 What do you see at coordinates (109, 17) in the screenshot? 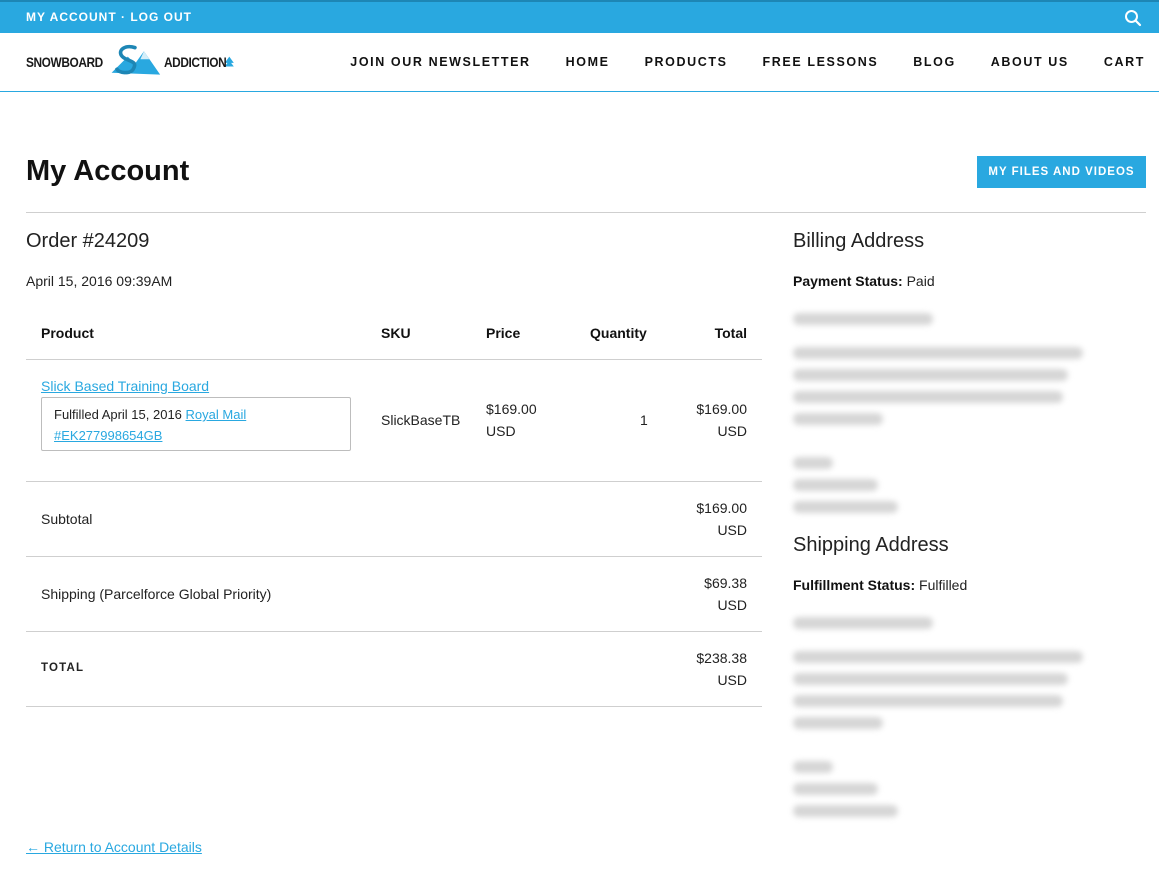
I see `account-links: MY ACCOUNT · LOG OUT` at bounding box center [109, 17].